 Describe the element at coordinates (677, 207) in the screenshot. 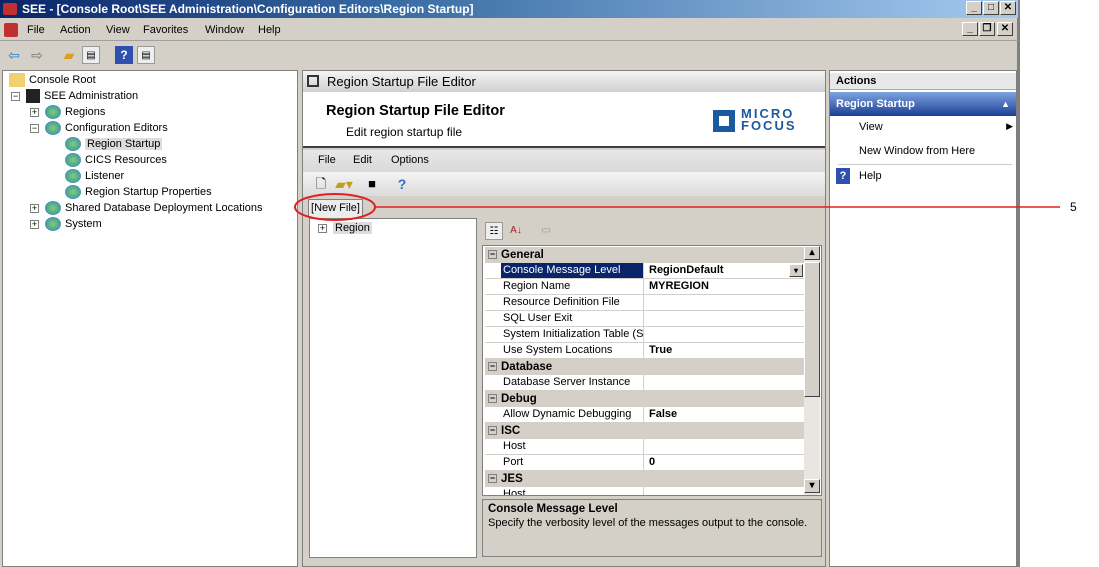

I see `annotation-overlay` at that location.